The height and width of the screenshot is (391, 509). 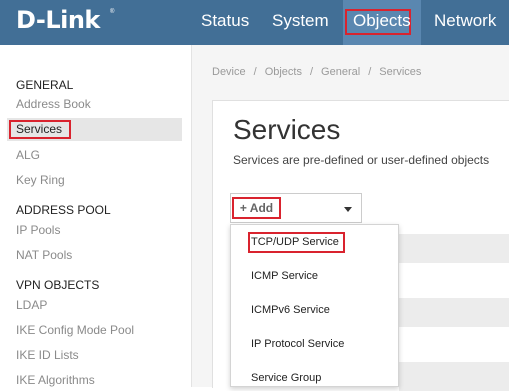 What do you see at coordinates (39, 129) in the screenshot?
I see `sidebar-item-services: Services` at bounding box center [39, 129].